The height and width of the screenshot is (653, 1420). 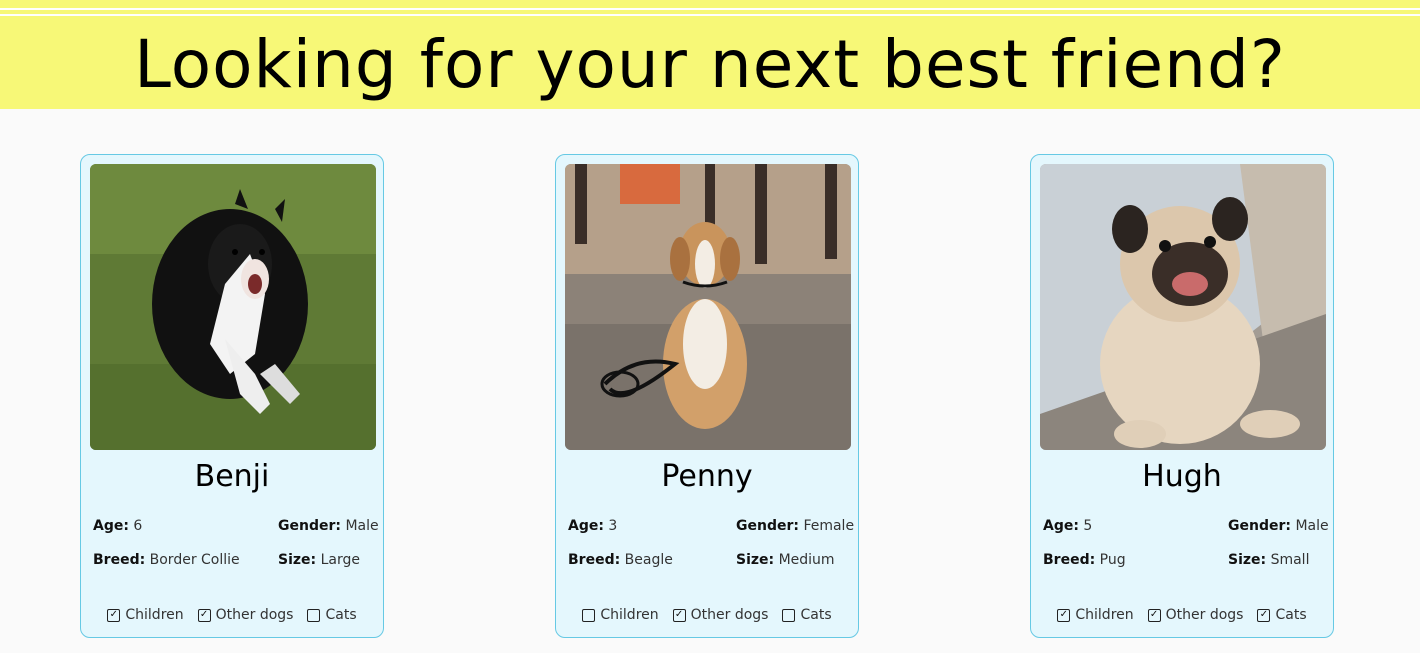 I want to click on dog-photo-beagle, so click(x=708, y=307).